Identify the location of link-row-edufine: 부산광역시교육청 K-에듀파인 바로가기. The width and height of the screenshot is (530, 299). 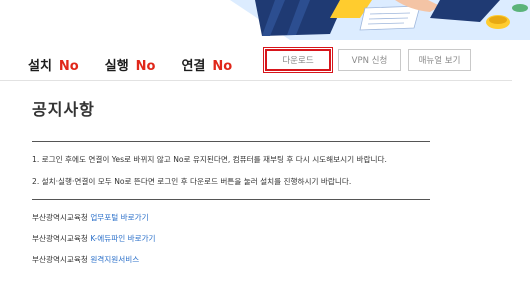
(94, 238).